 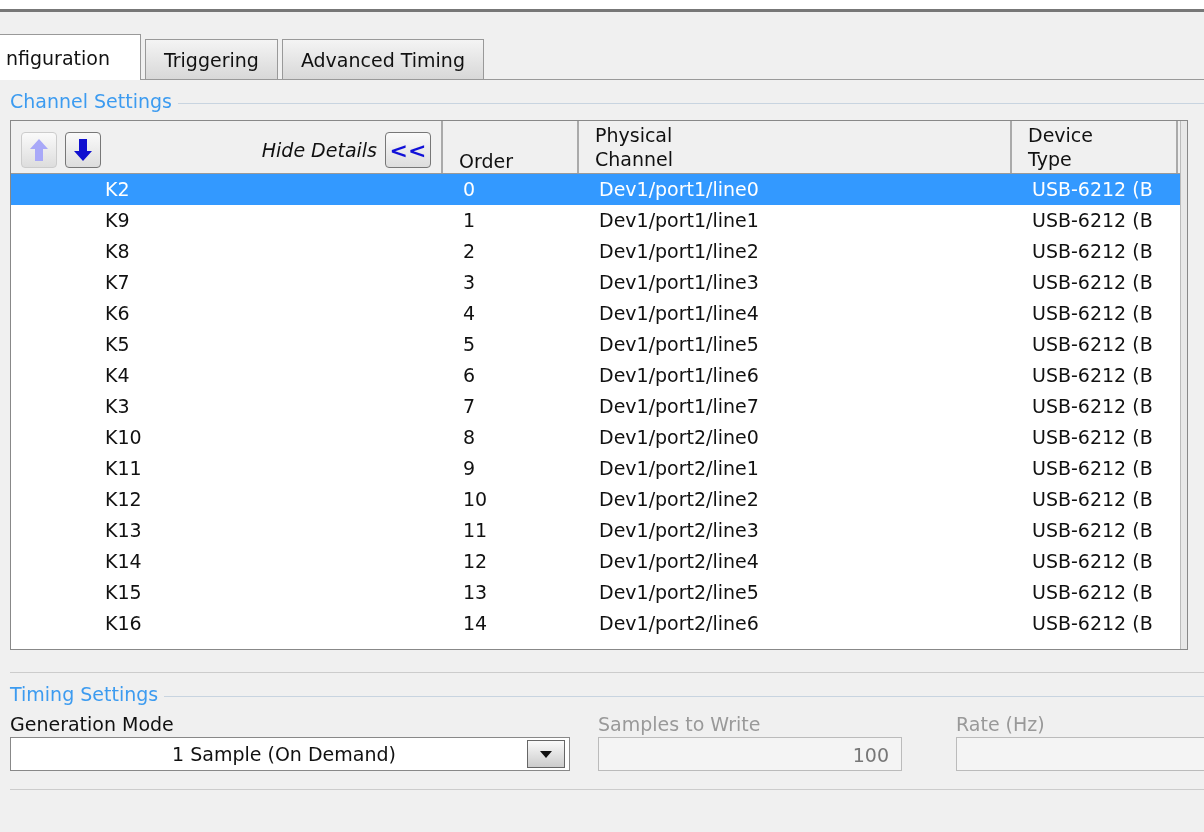 What do you see at coordinates (680, 724) in the screenshot?
I see `field-label: Samples to Write` at bounding box center [680, 724].